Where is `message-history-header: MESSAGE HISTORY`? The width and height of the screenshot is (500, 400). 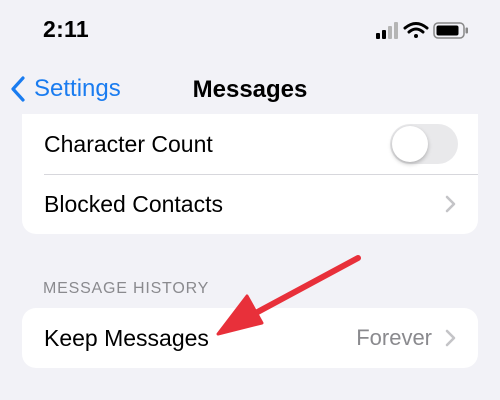 message-history-header: MESSAGE HISTORY is located at coordinates (126, 288).